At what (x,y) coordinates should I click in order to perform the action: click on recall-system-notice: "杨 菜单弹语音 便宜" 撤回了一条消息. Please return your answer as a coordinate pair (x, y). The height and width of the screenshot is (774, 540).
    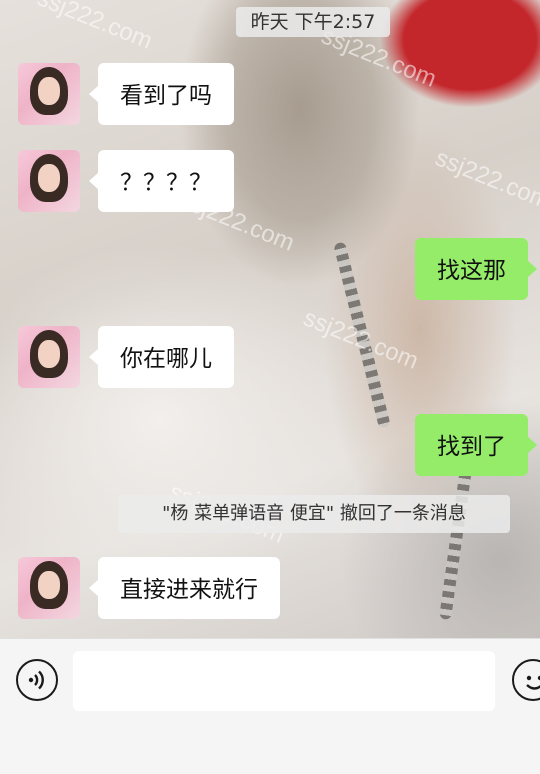
    Looking at the image, I should click on (314, 514).